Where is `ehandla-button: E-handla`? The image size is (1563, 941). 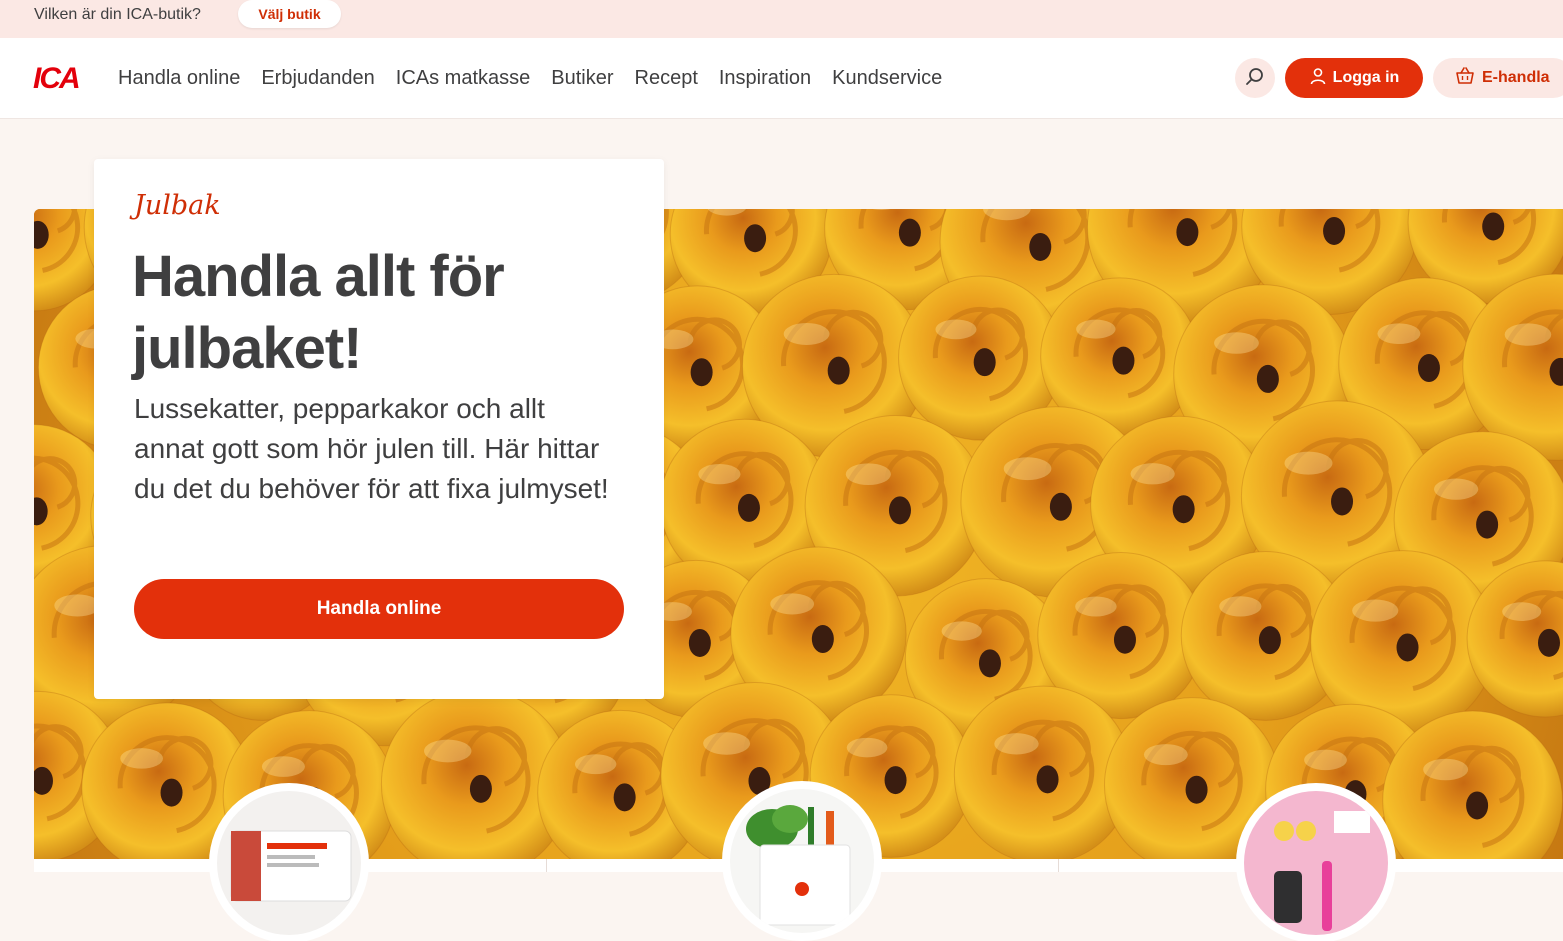
ehandla-button: E-handla is located at coordinates (1498, 78).